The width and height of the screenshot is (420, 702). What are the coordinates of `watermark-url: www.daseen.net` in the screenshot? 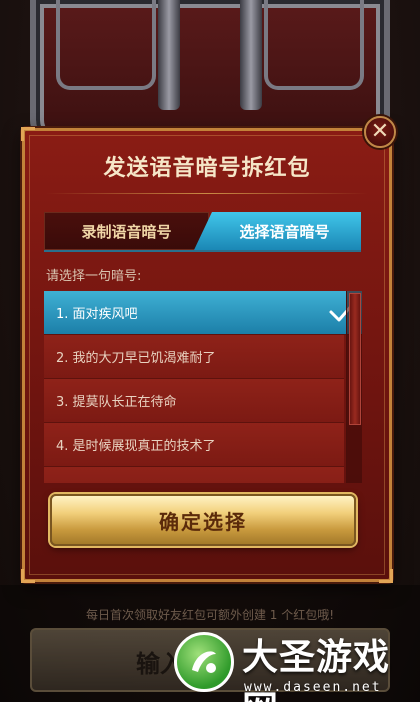 It's located at (313, 687).